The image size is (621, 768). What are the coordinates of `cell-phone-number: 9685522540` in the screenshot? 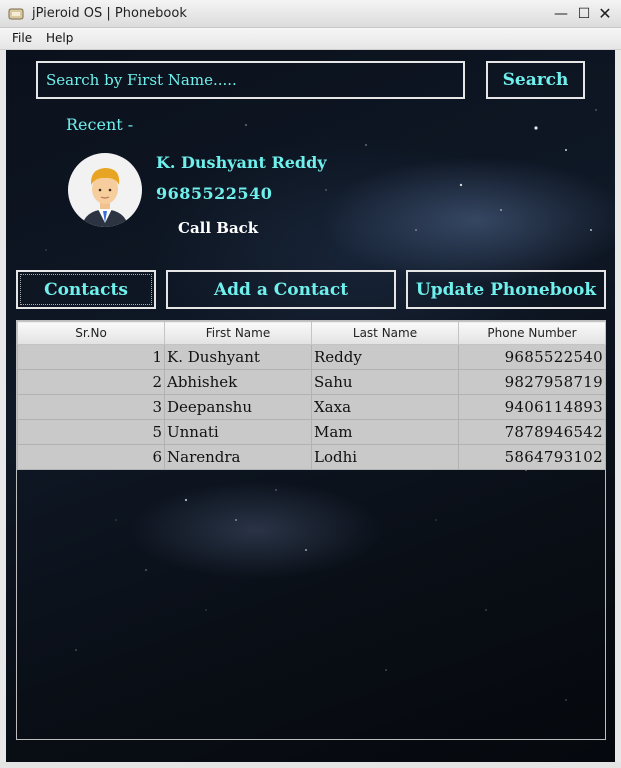 It's located at (532, 357).